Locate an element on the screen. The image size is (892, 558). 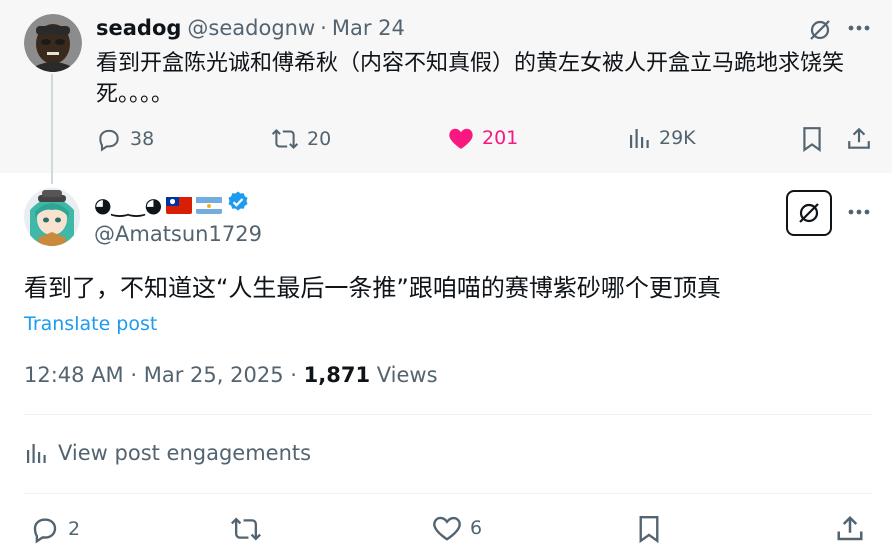
parent-retweet-count: 20 is located at coordinates (319, 139).